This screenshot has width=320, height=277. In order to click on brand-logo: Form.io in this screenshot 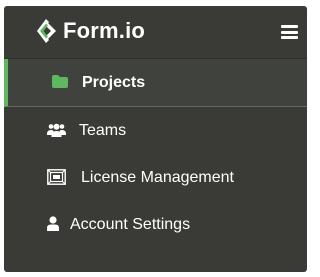, I will do `click(89, 31)`.